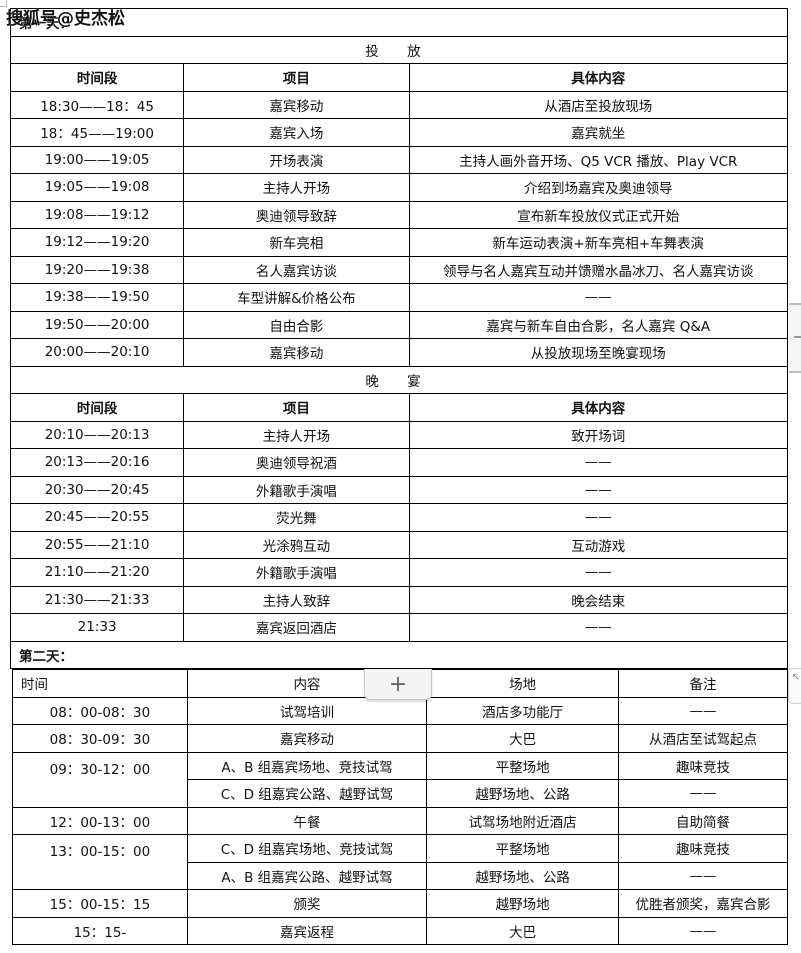 The image size is (801, 953). I want to click on detail-cell: 主持人画外音开场、Q5 VCR 播放、Play VCR, so click(598, 159).